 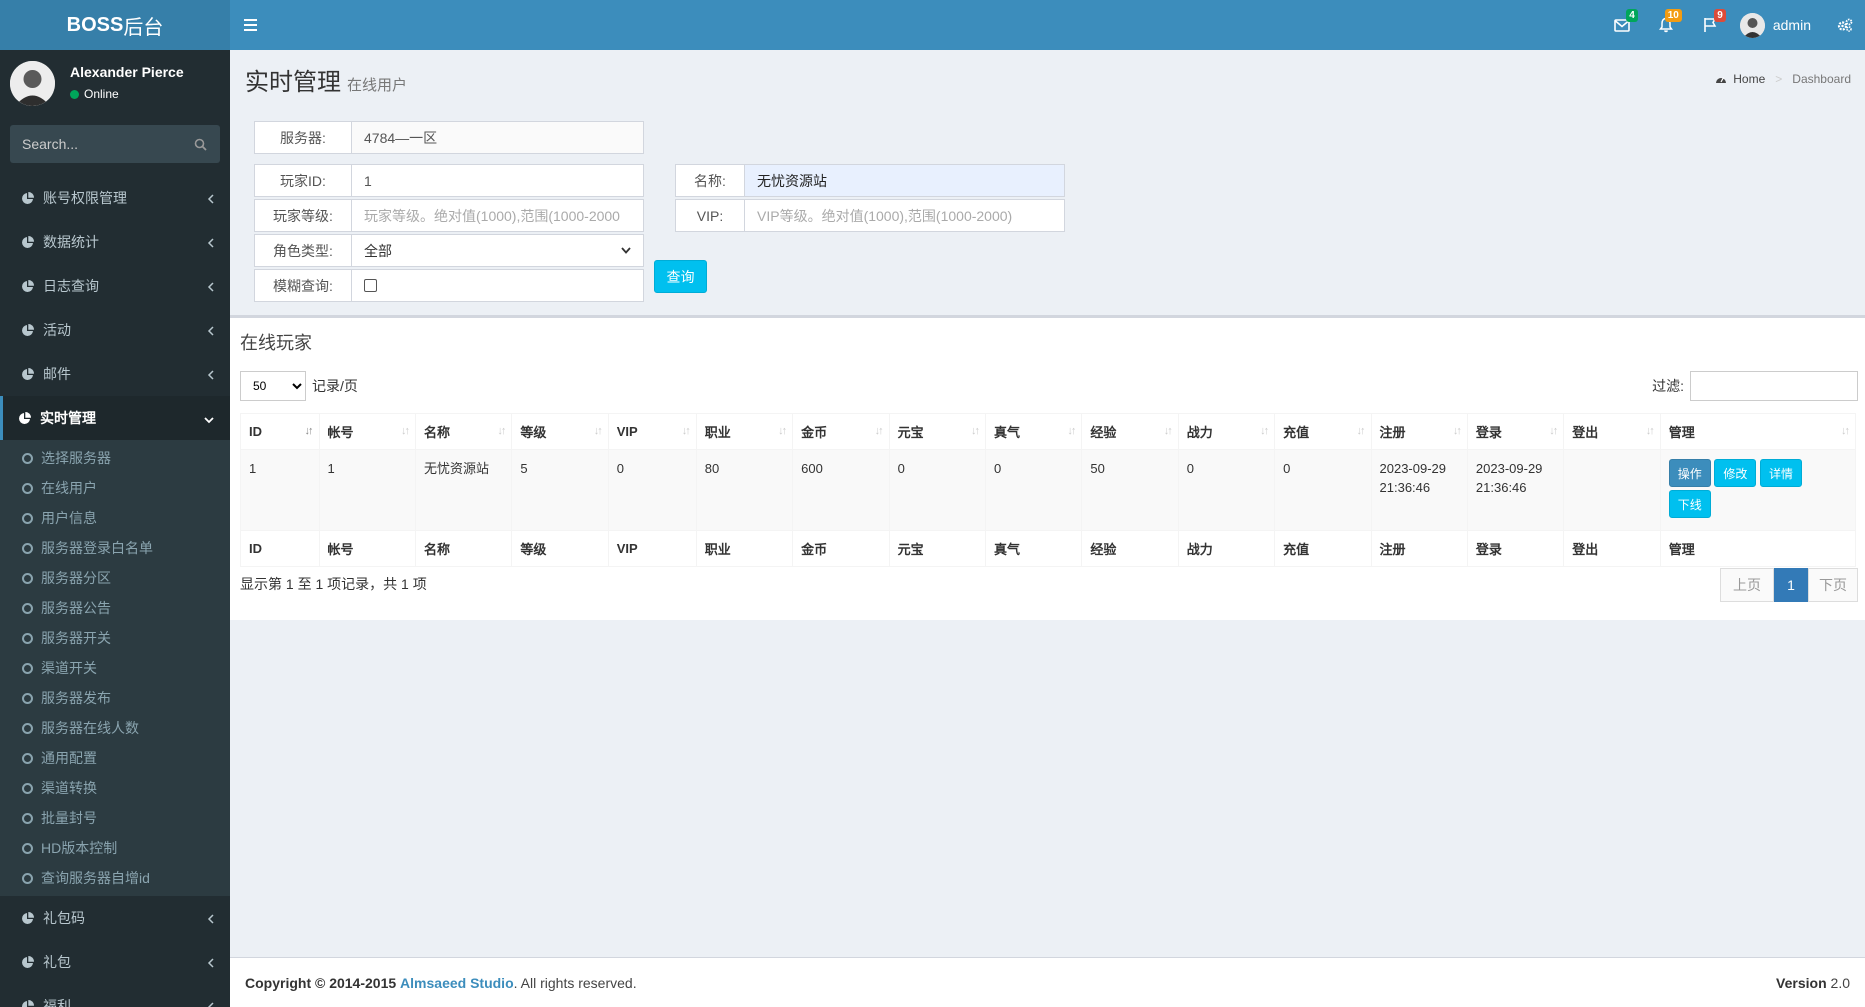 I want to click on column-header-label: VIP, so click(x=627, y=431).